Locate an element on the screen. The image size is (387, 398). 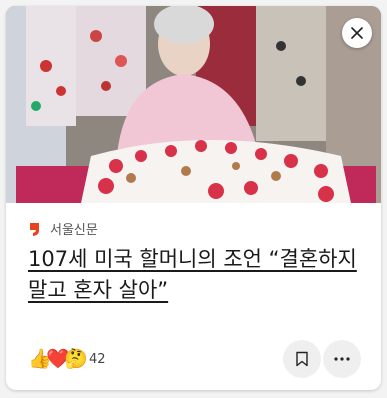
reactions-summary: 👍 ❤️ 🤔 42 is located at coordinates (67, 359).